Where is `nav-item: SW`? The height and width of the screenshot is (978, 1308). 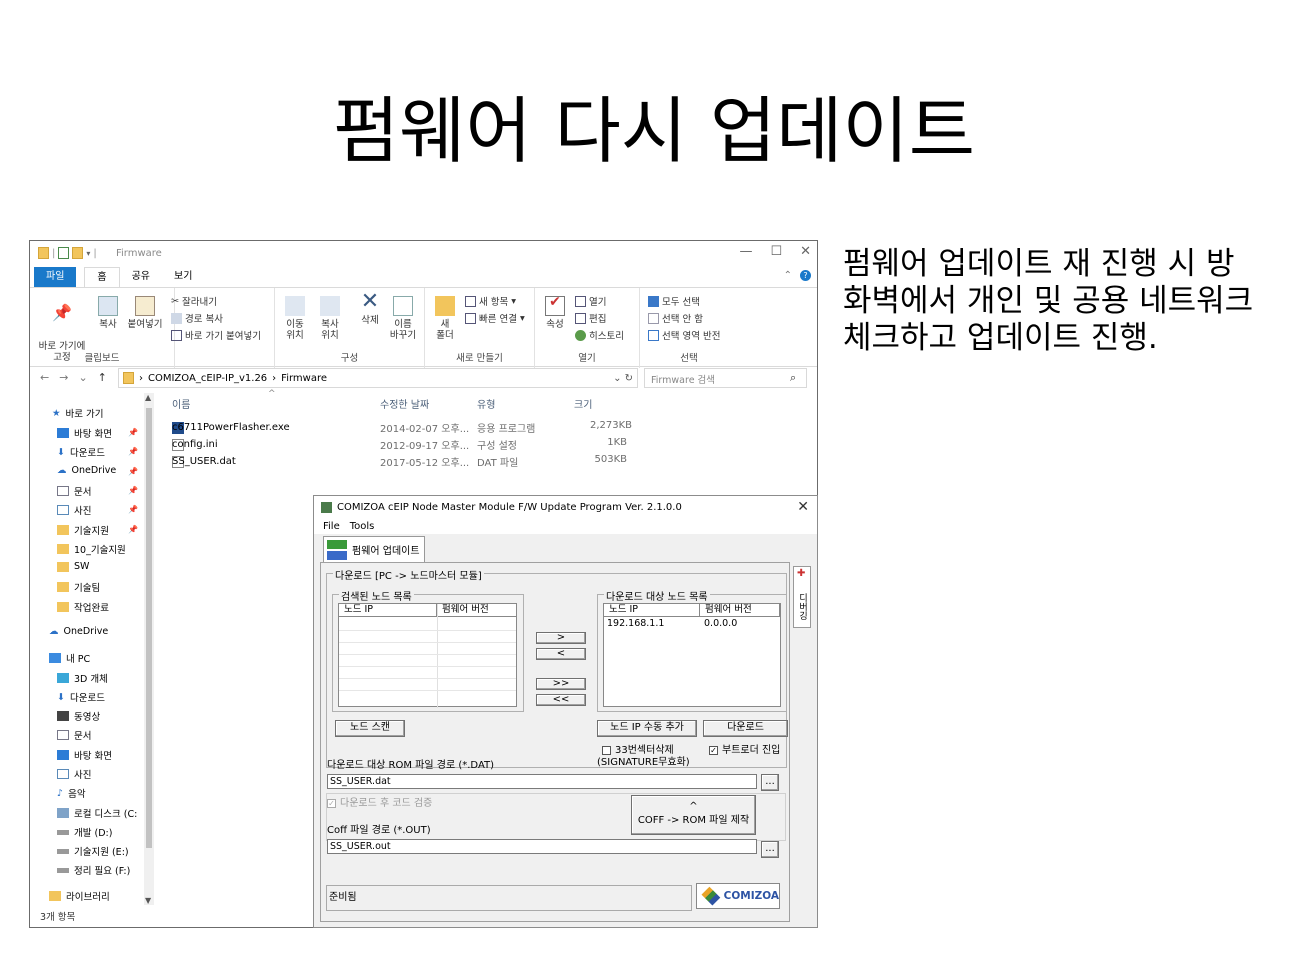 nav-item: SW is located at coordinates (73, 566).